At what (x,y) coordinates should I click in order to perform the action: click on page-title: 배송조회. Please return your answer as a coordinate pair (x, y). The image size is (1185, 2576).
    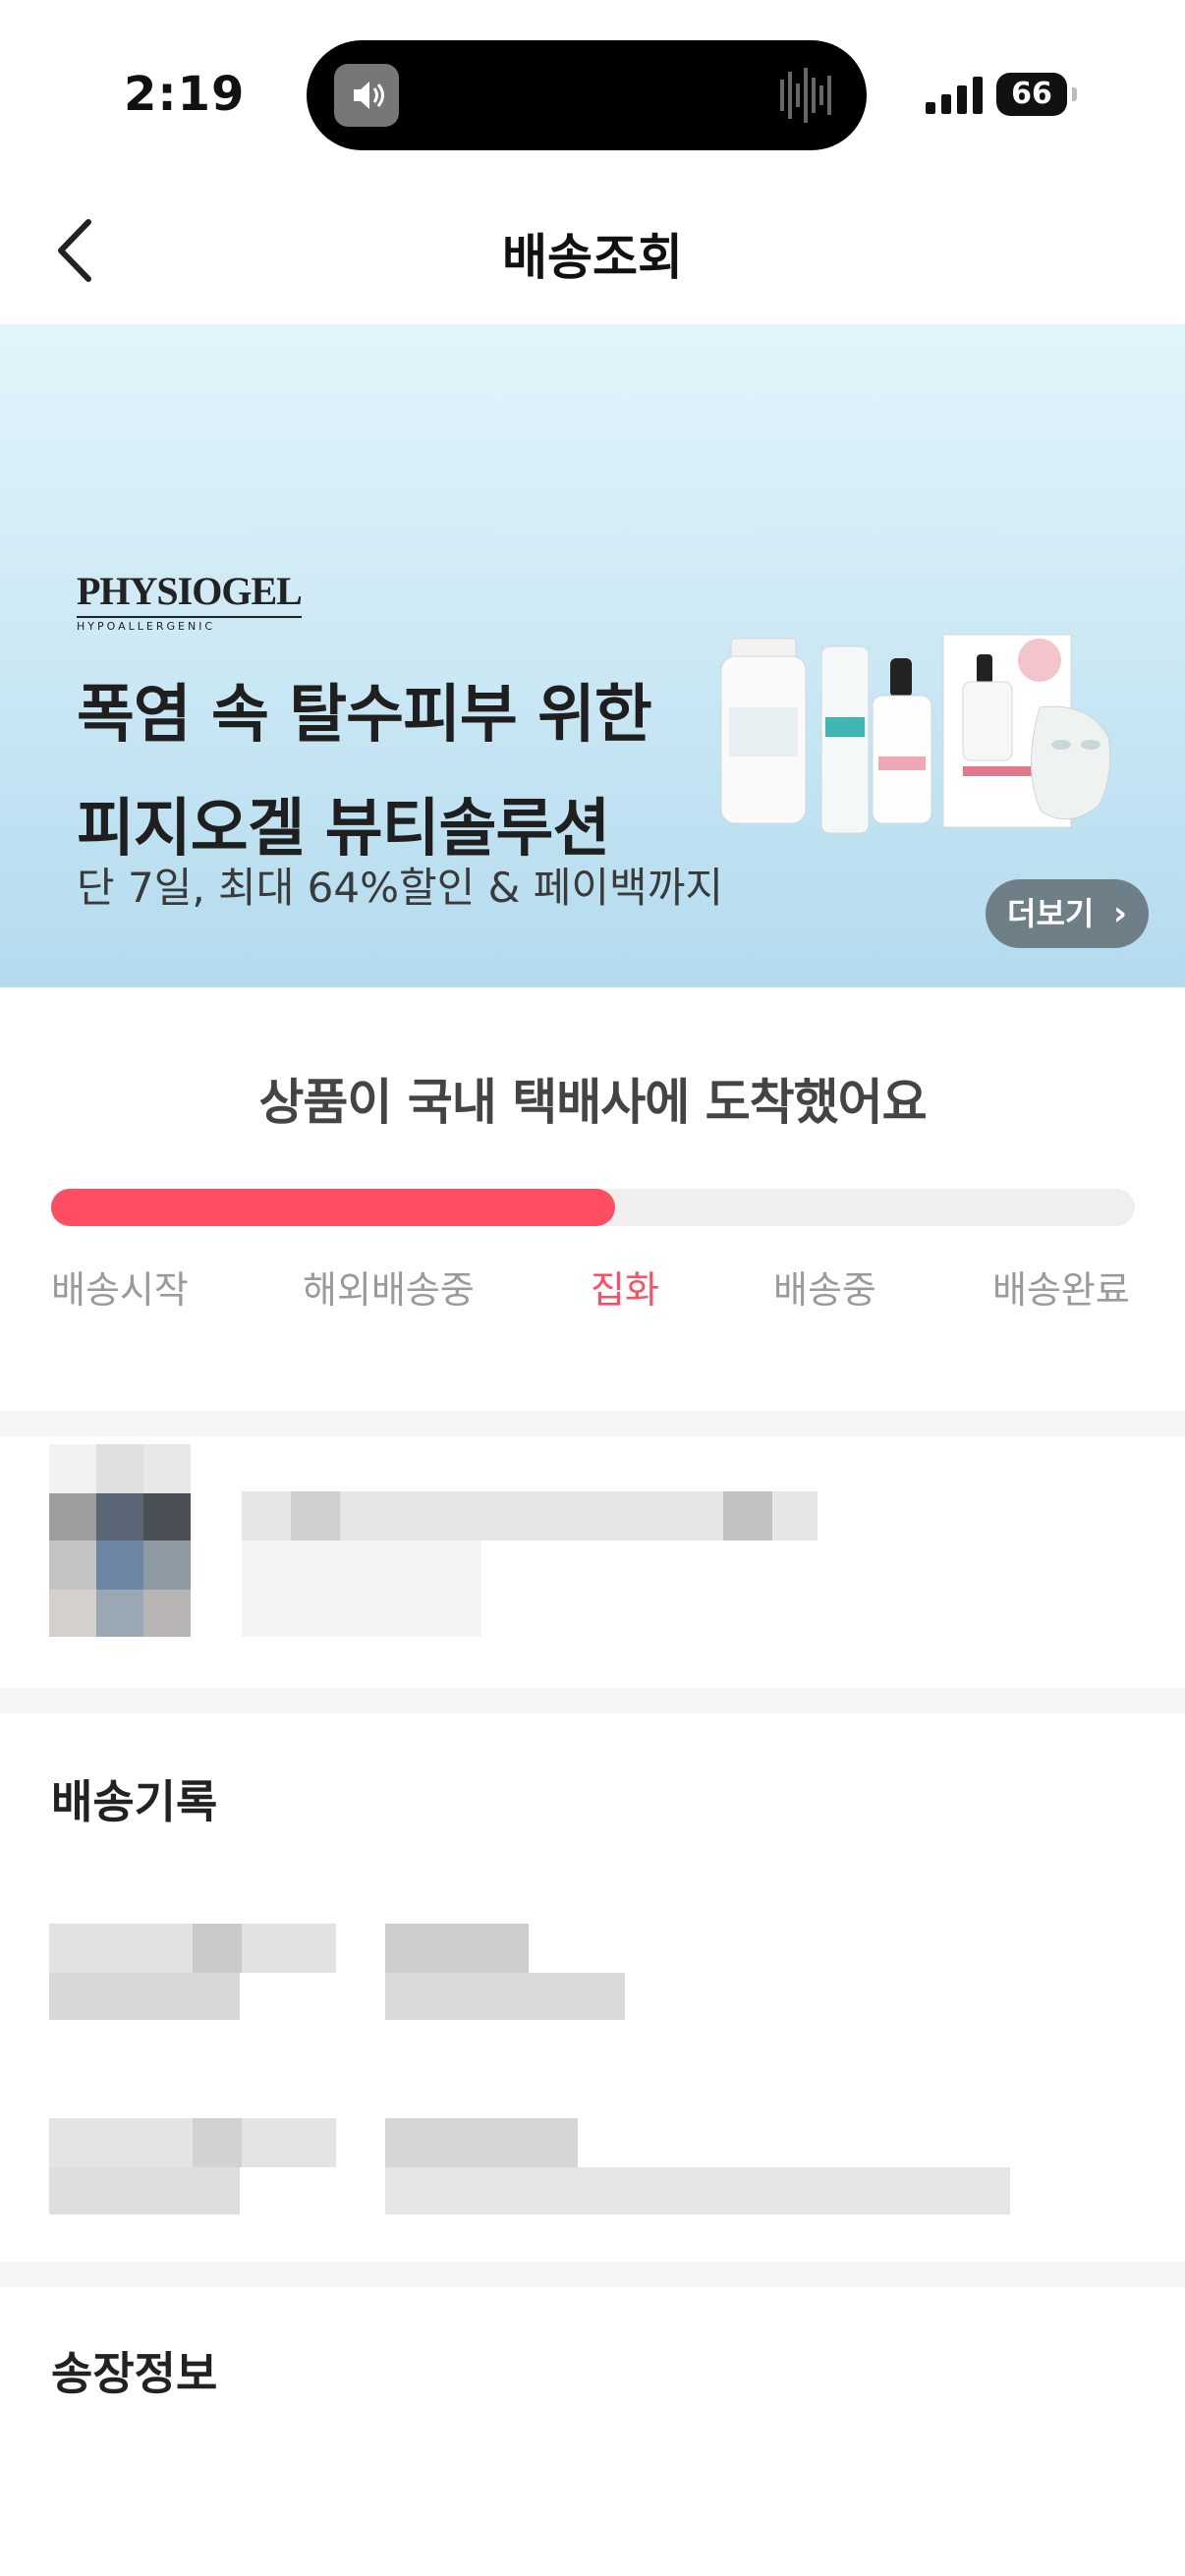
    Looking at the image, I should click on (592, 257).